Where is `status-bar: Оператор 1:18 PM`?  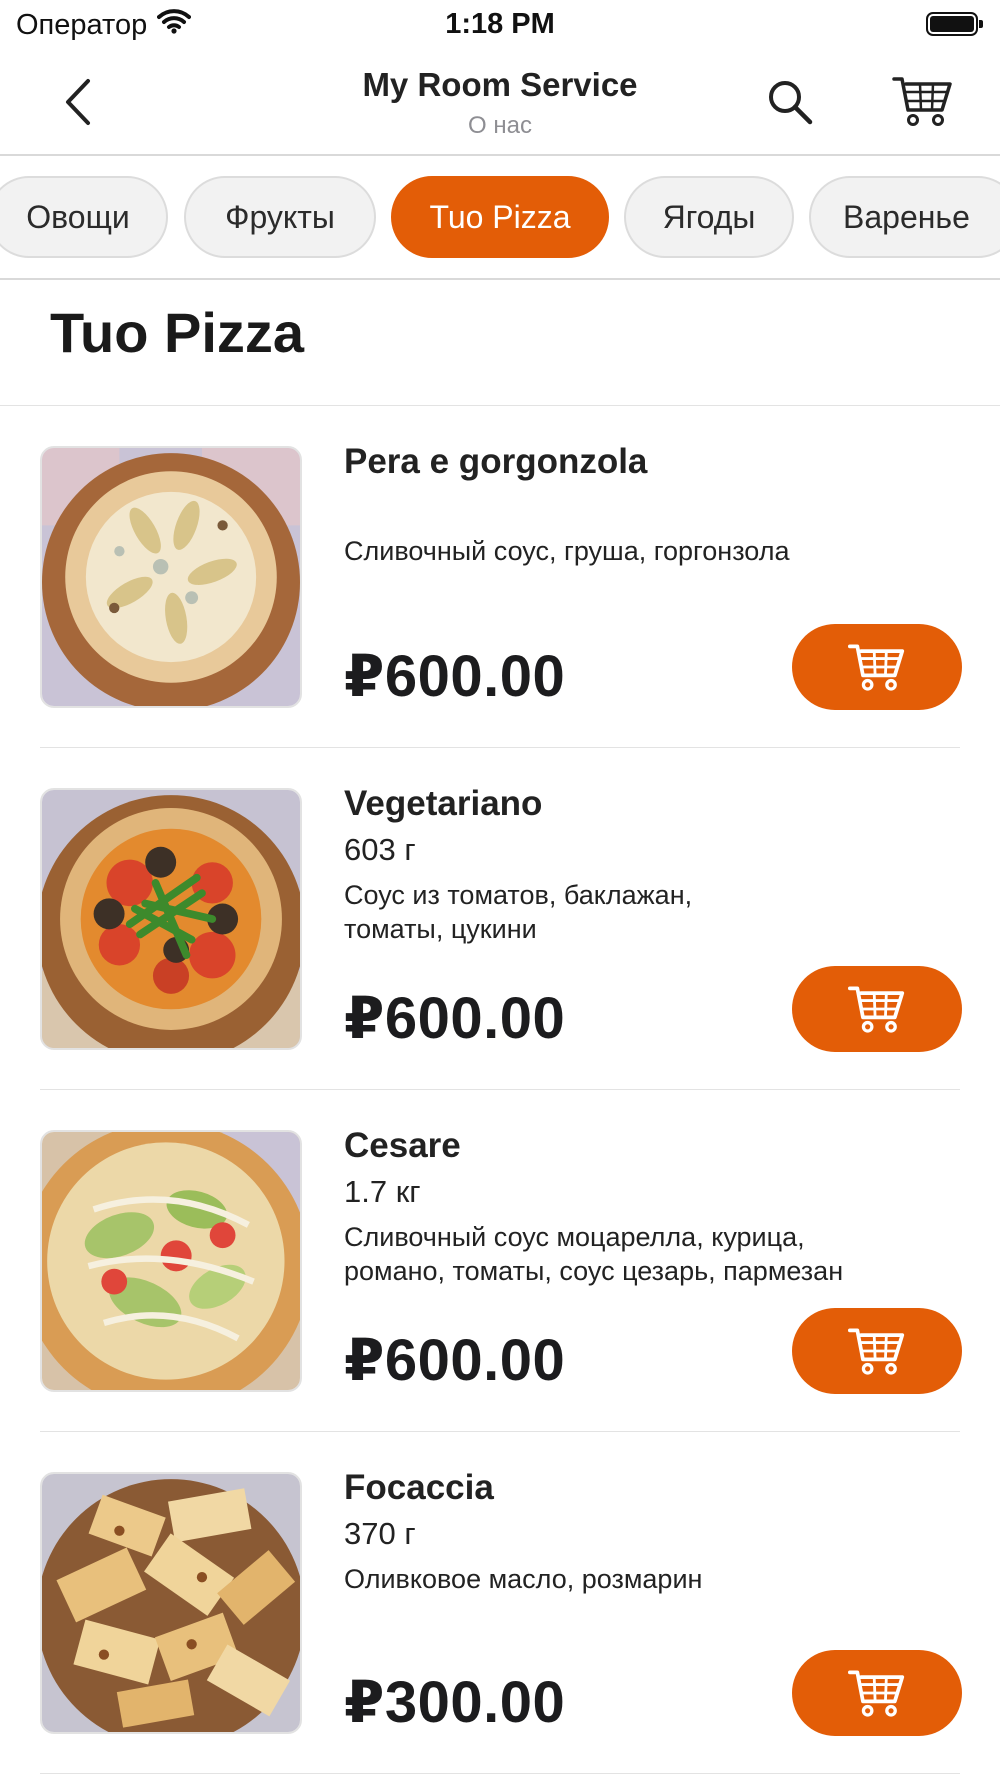 status-bar: Оператор 1:18 PM is located at coordinates (500, 25).